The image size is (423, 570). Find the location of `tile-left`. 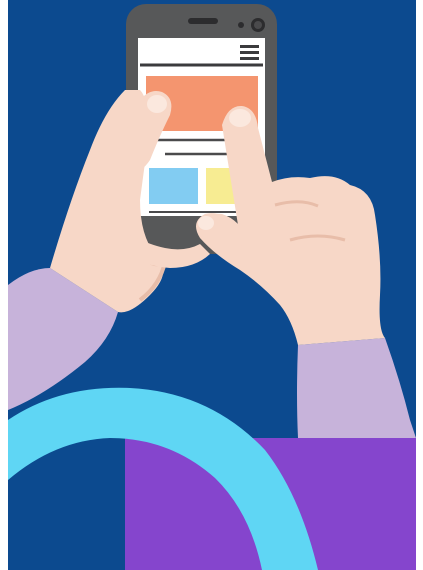

tile-left is located at coordinates (173, 186).